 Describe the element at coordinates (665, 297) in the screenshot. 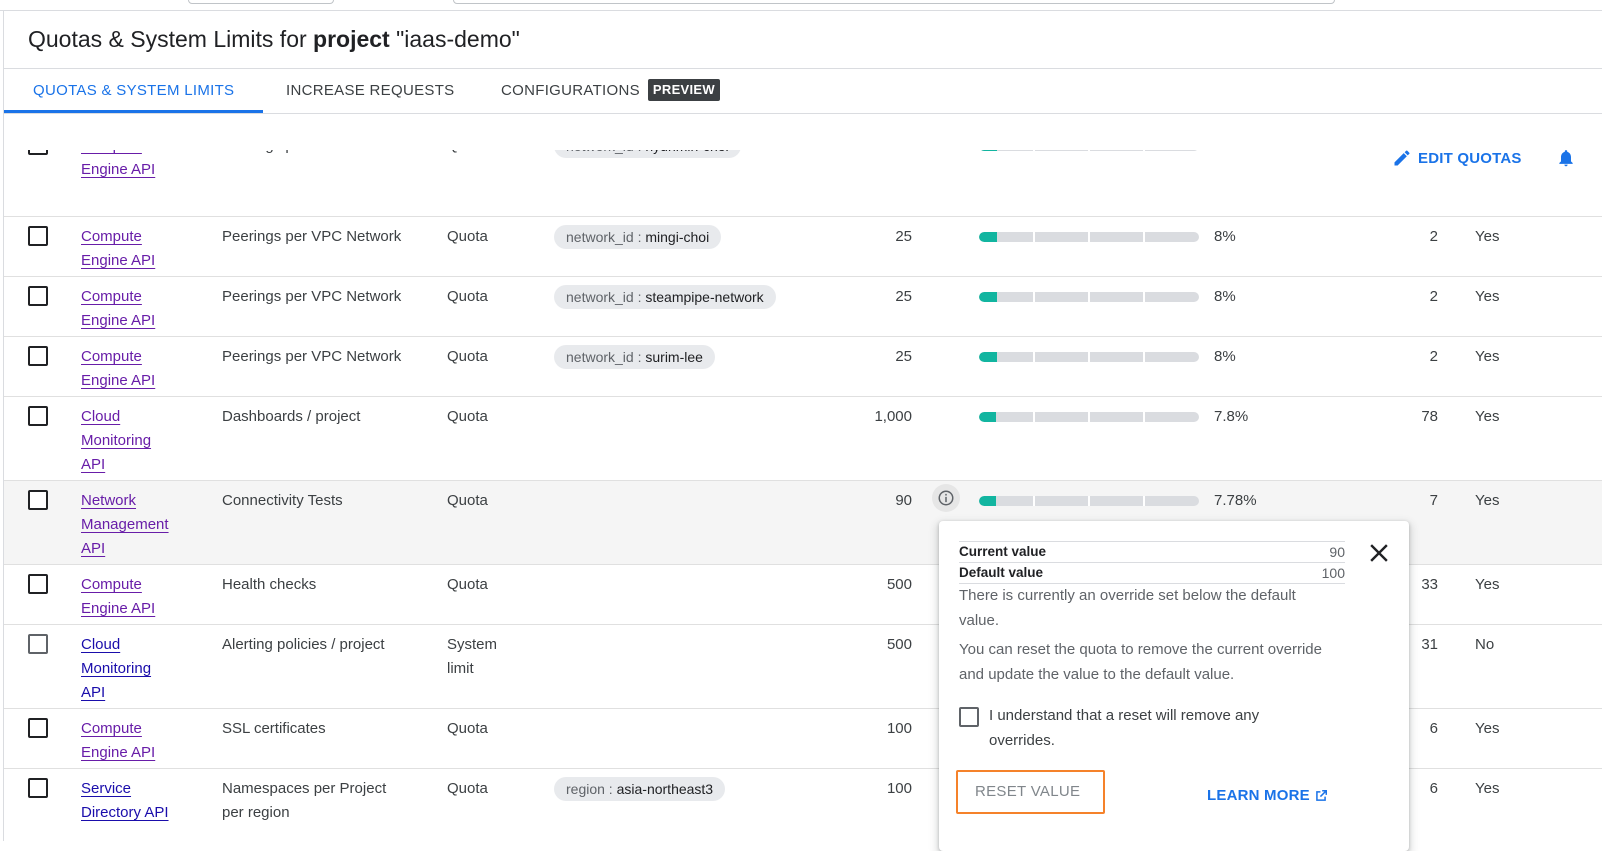

I see `dimension-chip: network_id : steampipe-network` at that location.